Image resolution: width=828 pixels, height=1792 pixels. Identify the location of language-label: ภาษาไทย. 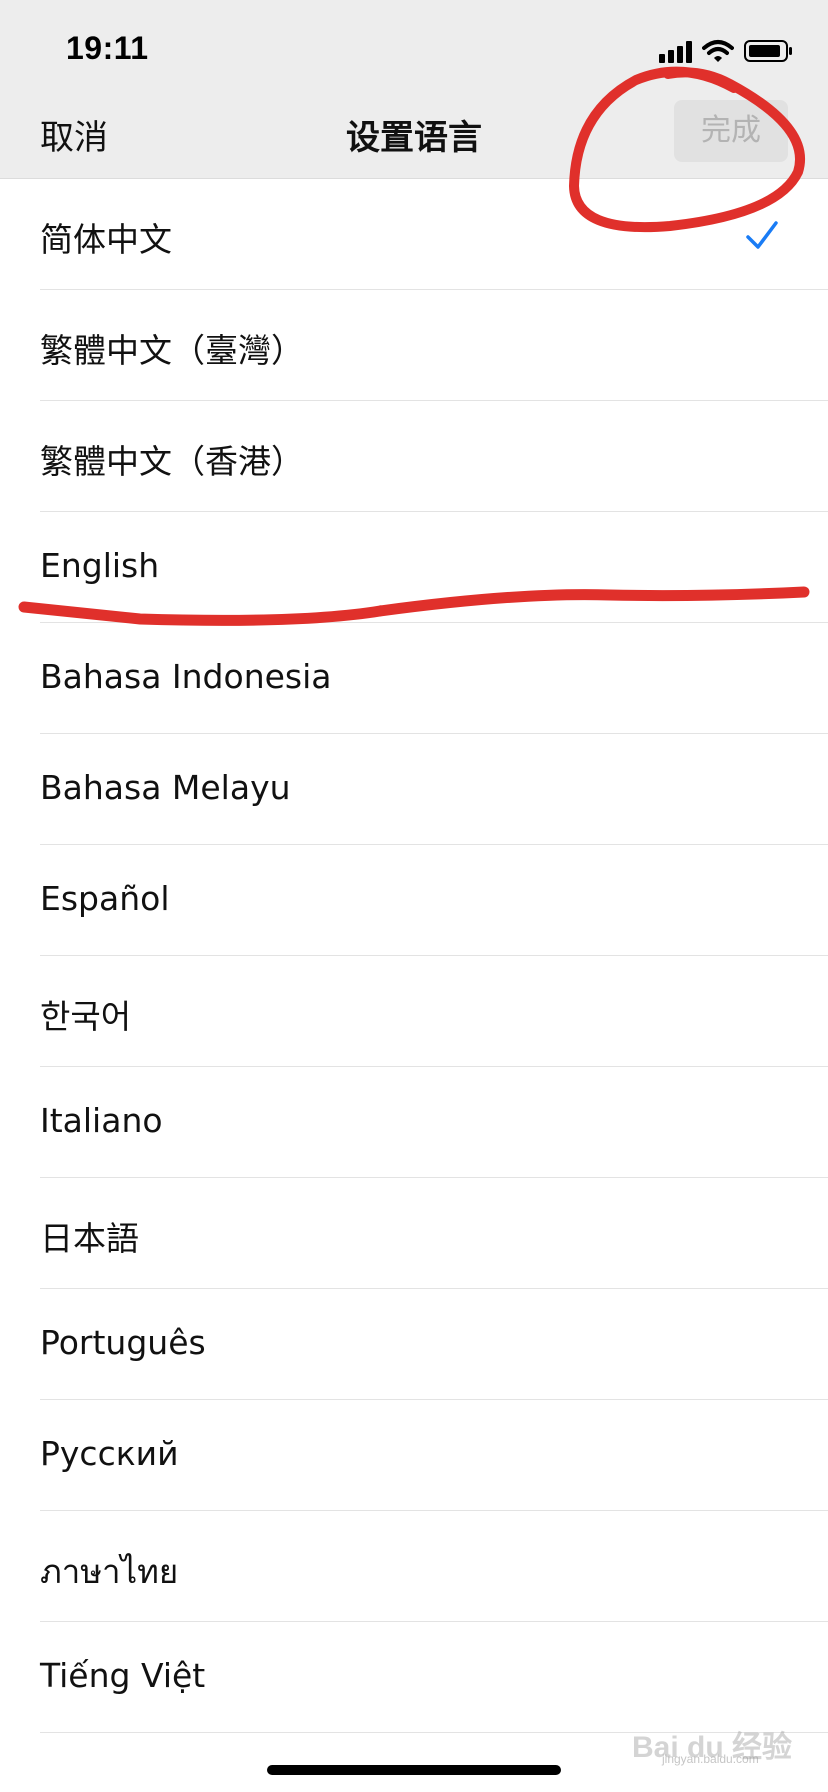
(109, 1571).